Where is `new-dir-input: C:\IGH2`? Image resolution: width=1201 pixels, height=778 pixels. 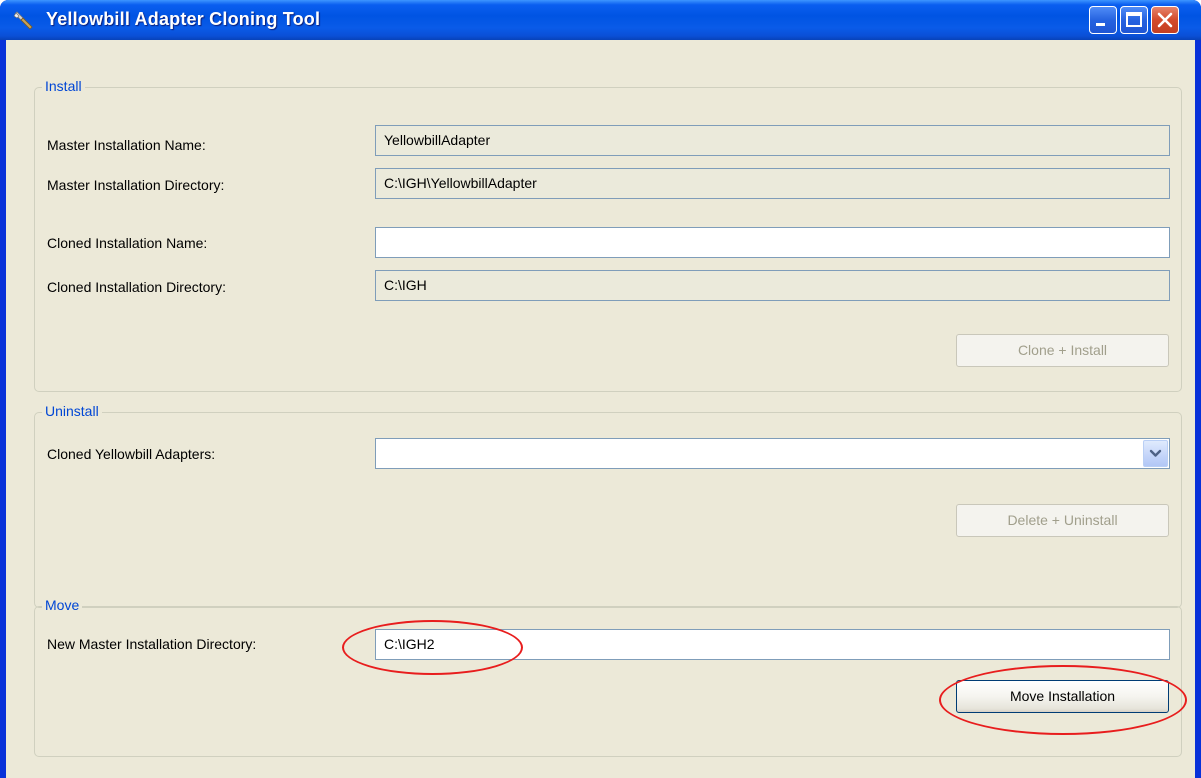 new-dir-input: C:\IGH2 is located at coordinates (772, 644).